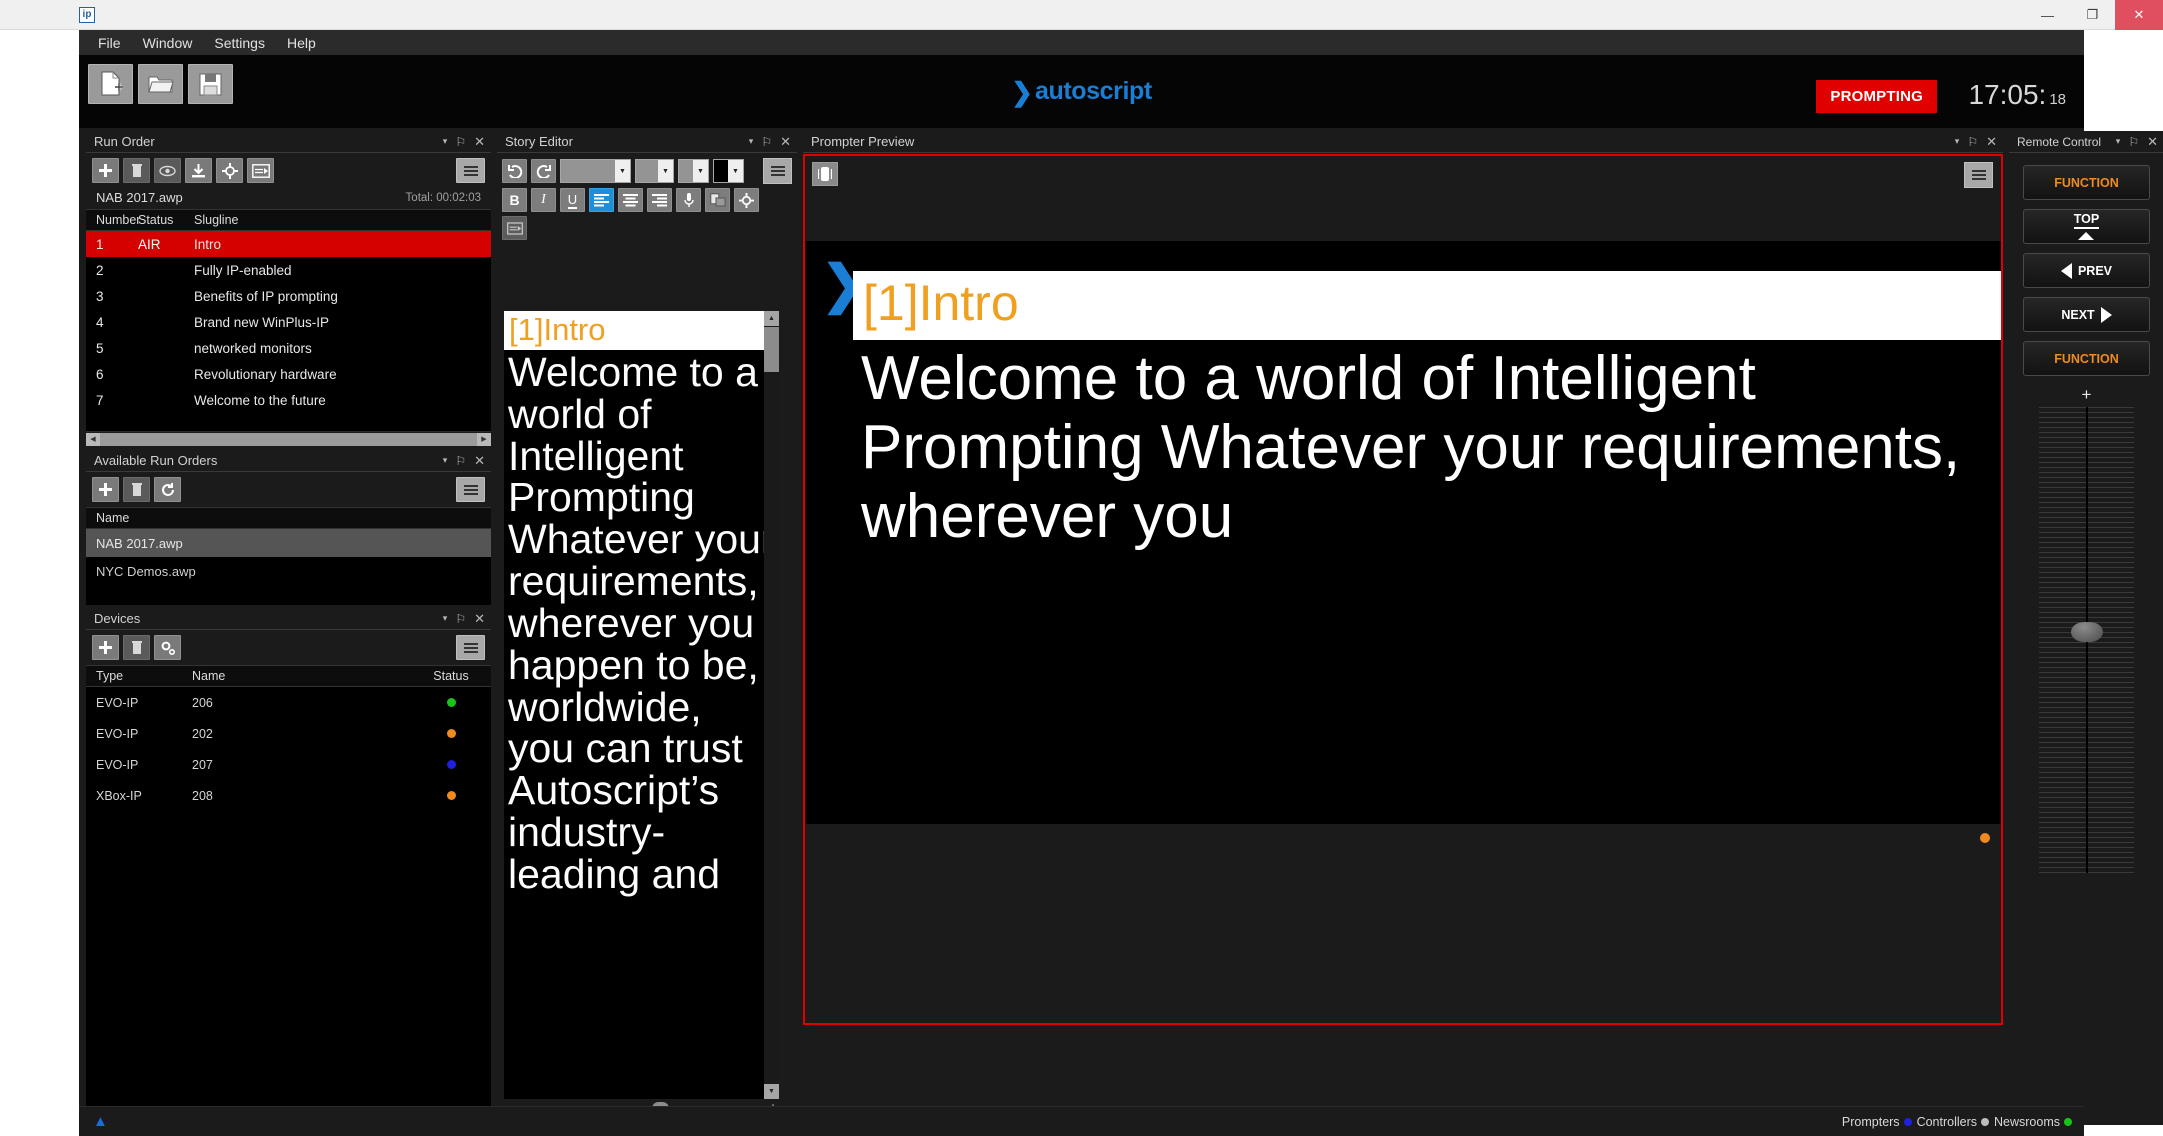  What do you see at coordinates (460, 461) in the screenshot?
I see `available-run-orders-pin-icon: ⚐` at bounding box center [460, 461].